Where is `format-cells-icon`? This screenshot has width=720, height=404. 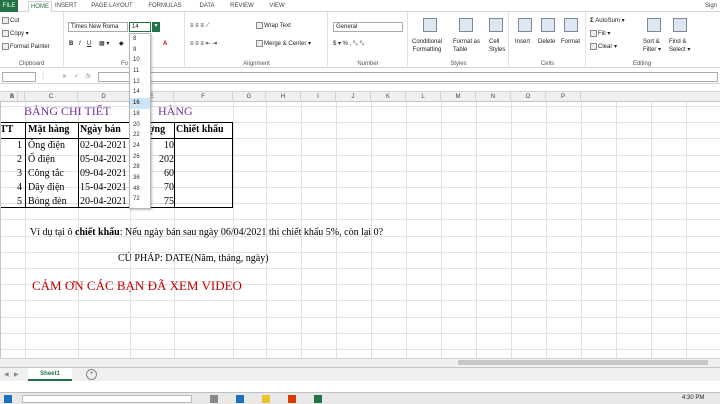
format-cells-icon is located at coordinates (571, 25).